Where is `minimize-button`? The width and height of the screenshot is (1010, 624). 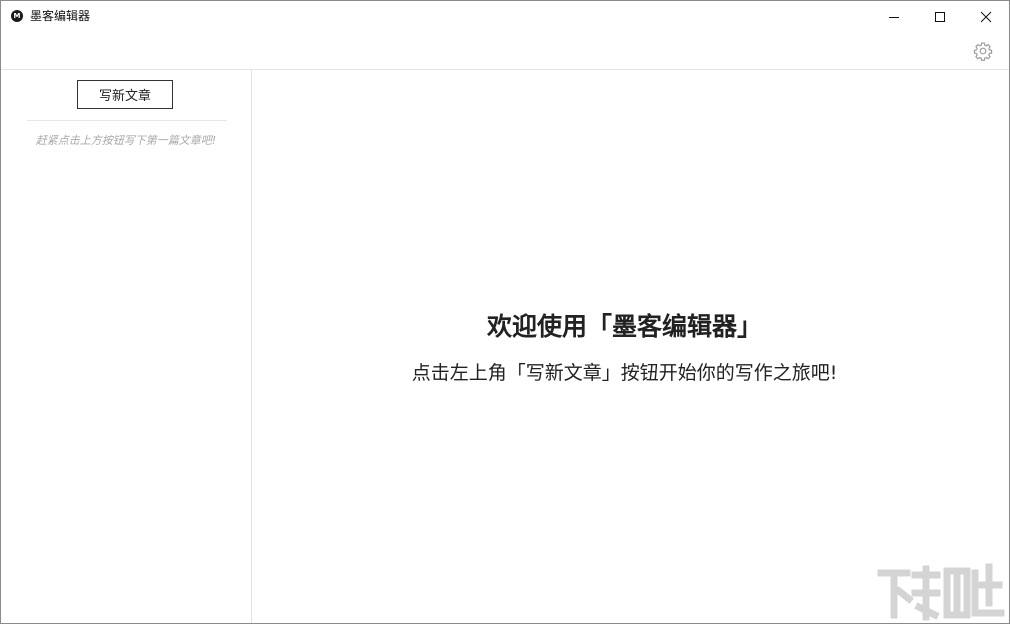
minimize-button is located at coordinates (894, 16).